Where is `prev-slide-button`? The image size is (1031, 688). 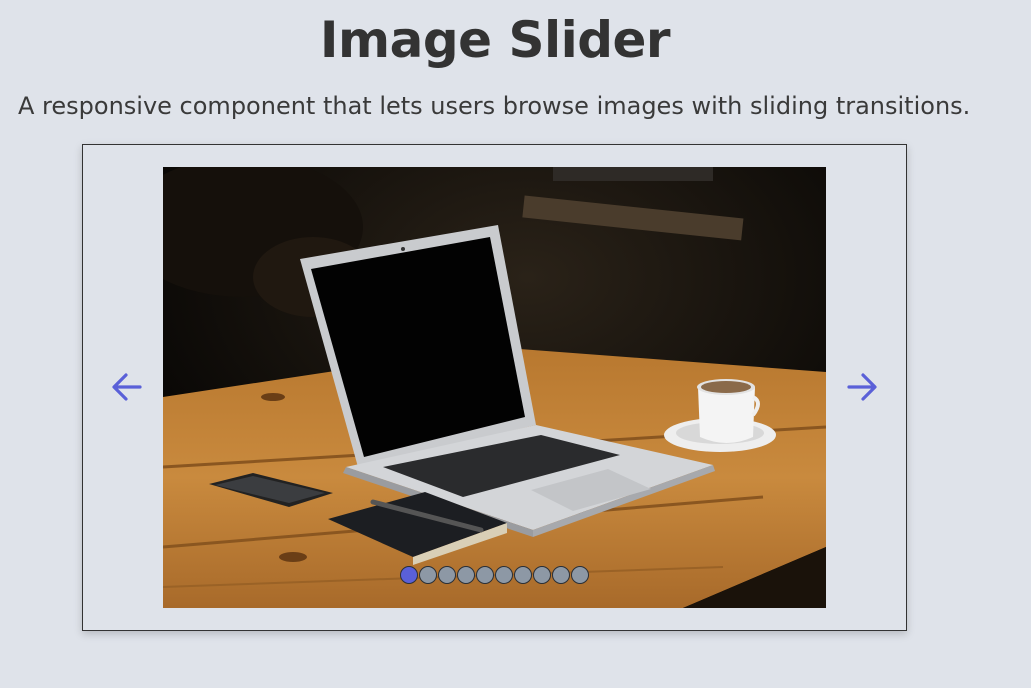 prev-slide-button is located at coordinates (127, 387).